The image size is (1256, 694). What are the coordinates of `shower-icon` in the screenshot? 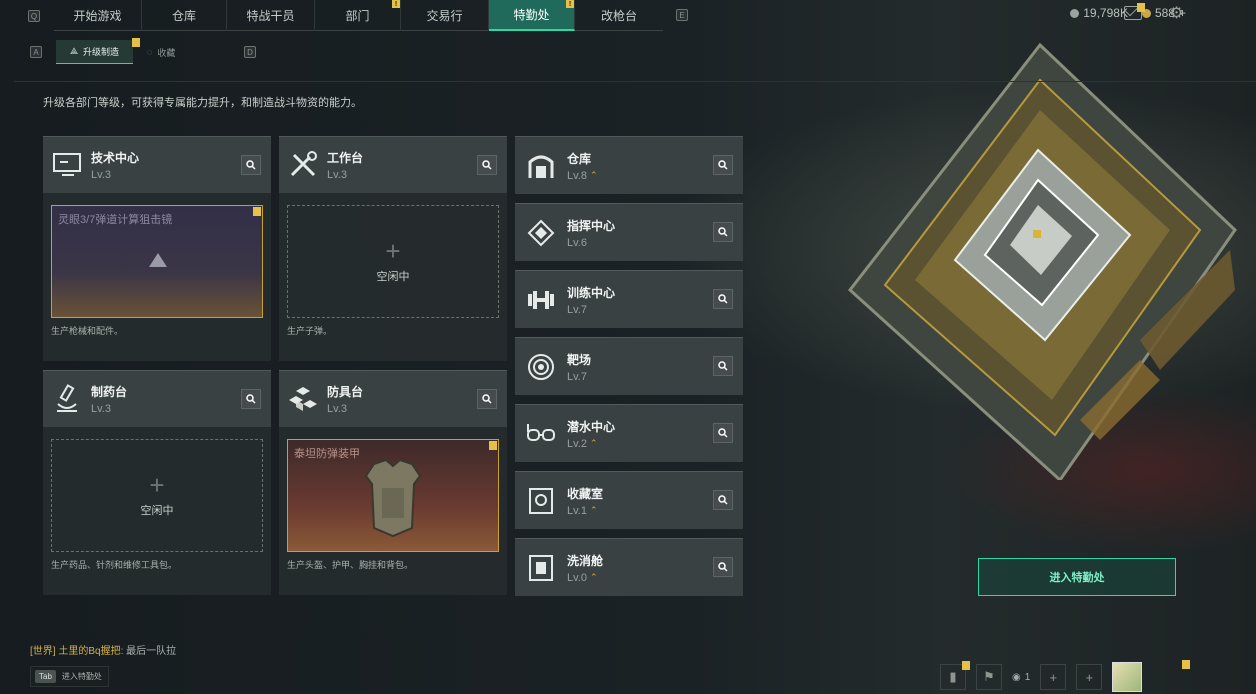 It's located at (541, 567).